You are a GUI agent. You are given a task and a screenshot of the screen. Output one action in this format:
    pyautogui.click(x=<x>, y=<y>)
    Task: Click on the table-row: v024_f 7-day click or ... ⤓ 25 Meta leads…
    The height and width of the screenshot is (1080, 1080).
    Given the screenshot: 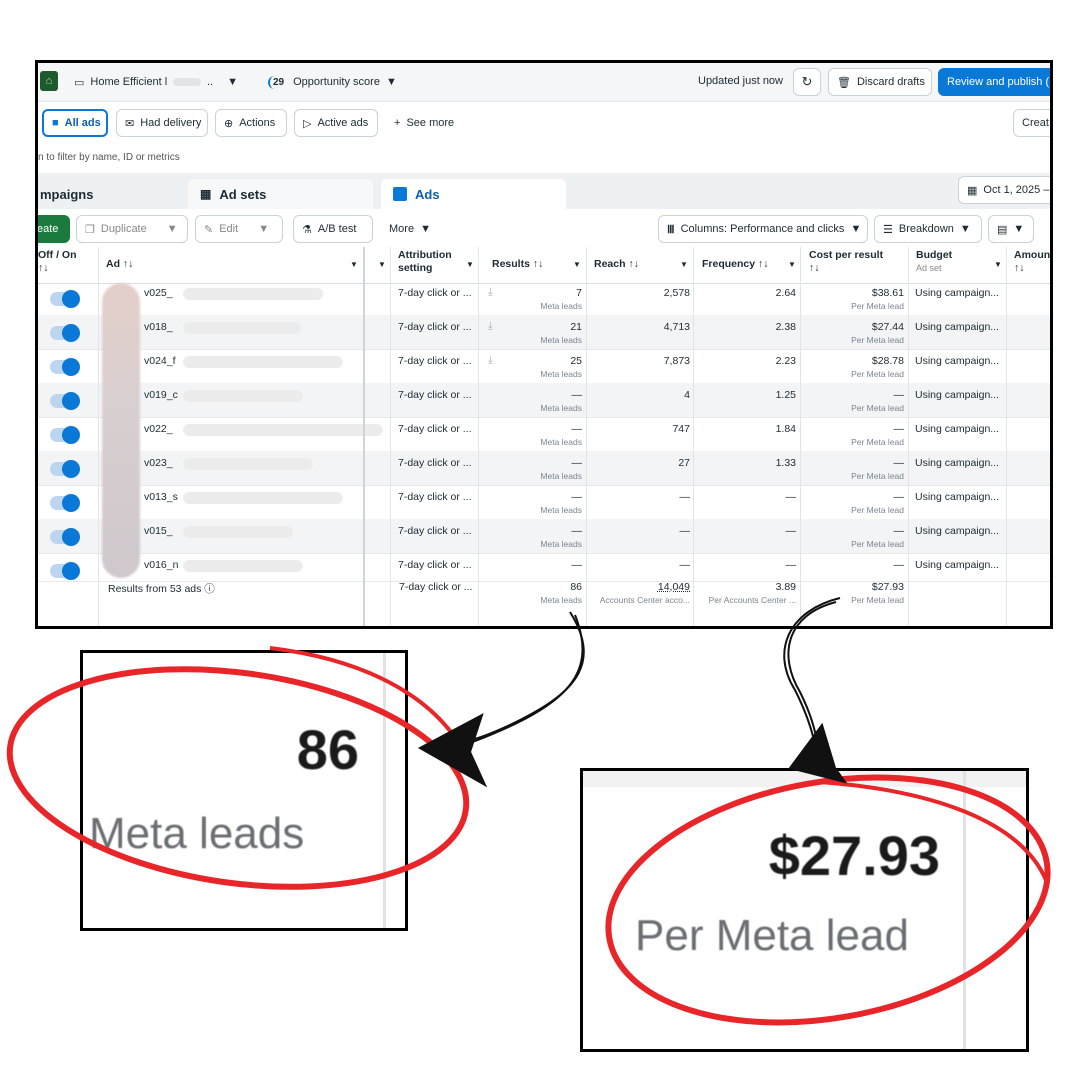 What is the action you would take?
    pyautogui.click(x=544, y=366)
    